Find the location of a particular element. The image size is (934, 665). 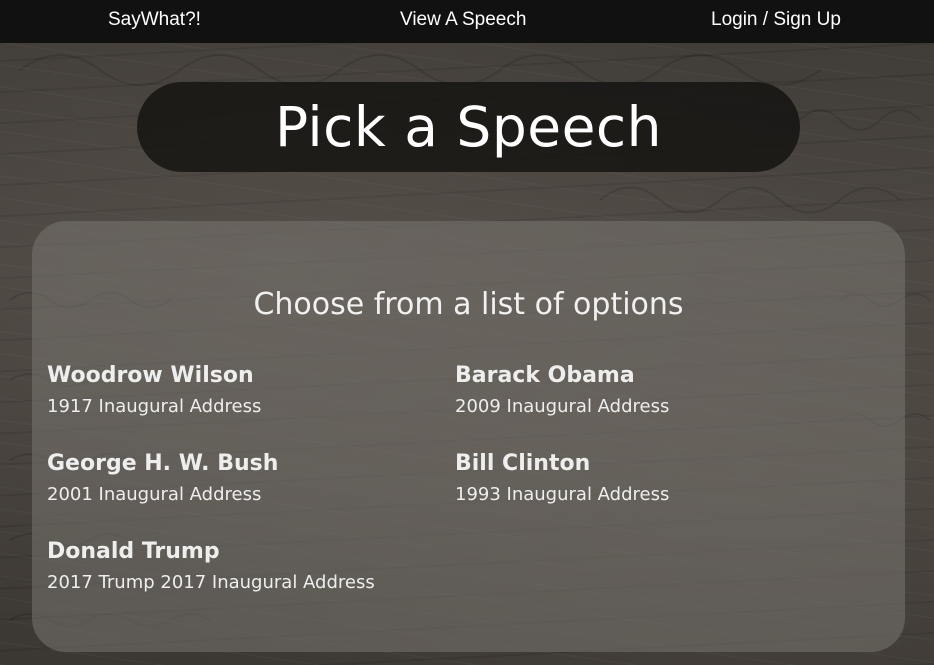

nav-login-signup-link: Login / Sign Up is located at coordinates (776, 20).